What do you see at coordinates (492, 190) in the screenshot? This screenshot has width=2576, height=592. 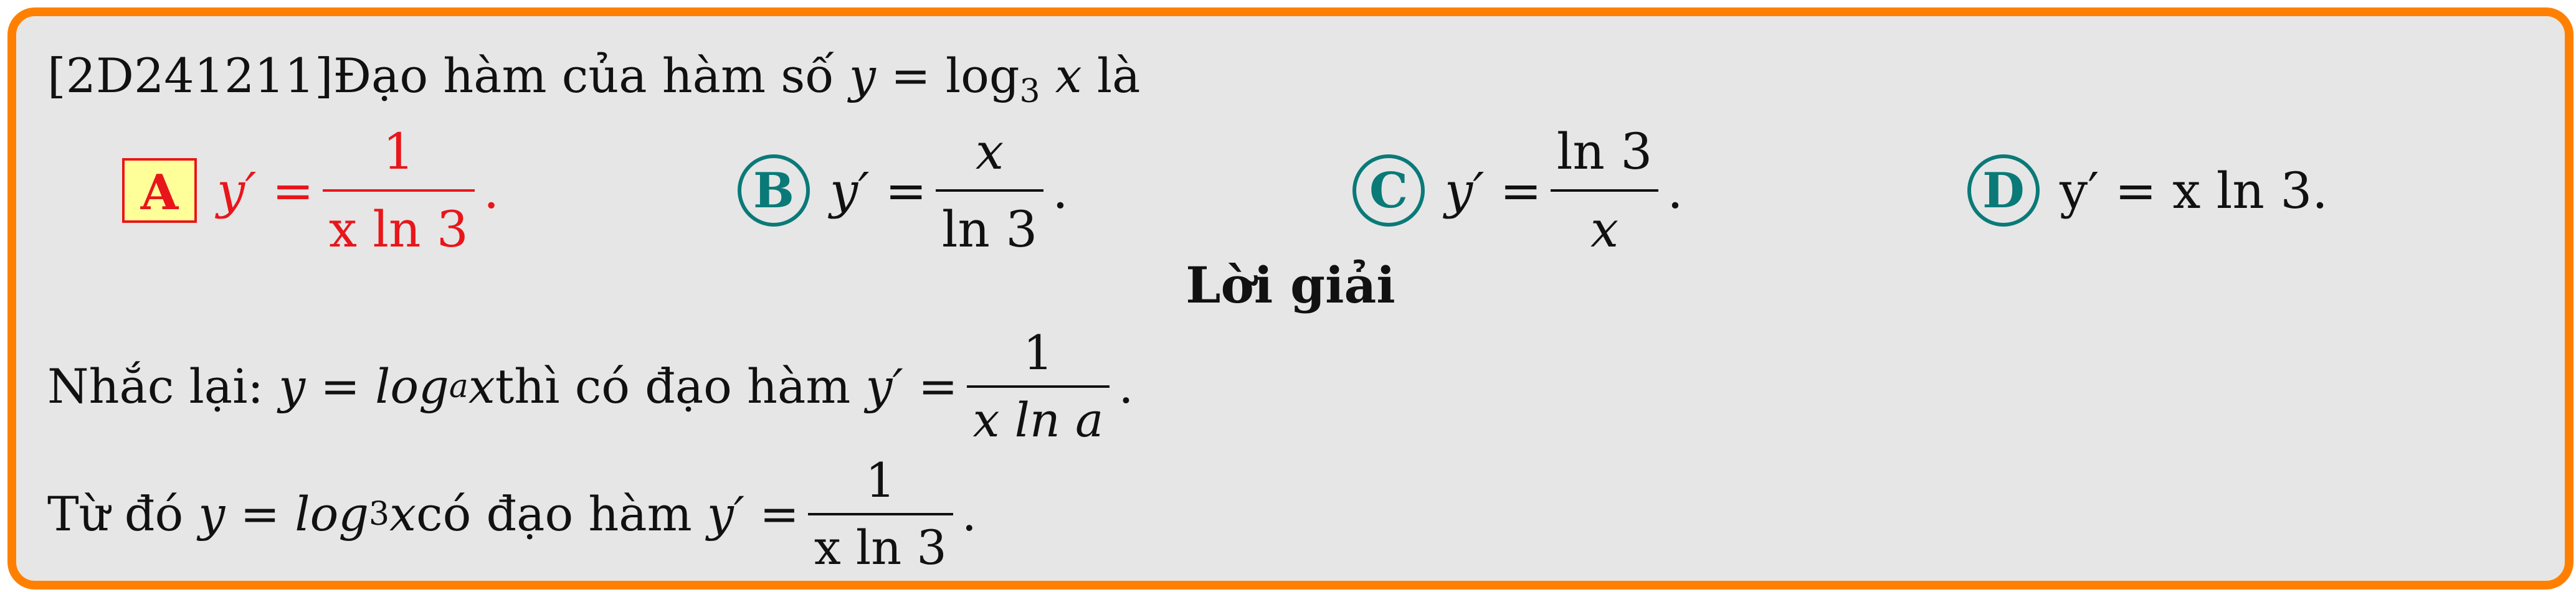 I see `option-a-tail: .` at bounding box center [492, 190].